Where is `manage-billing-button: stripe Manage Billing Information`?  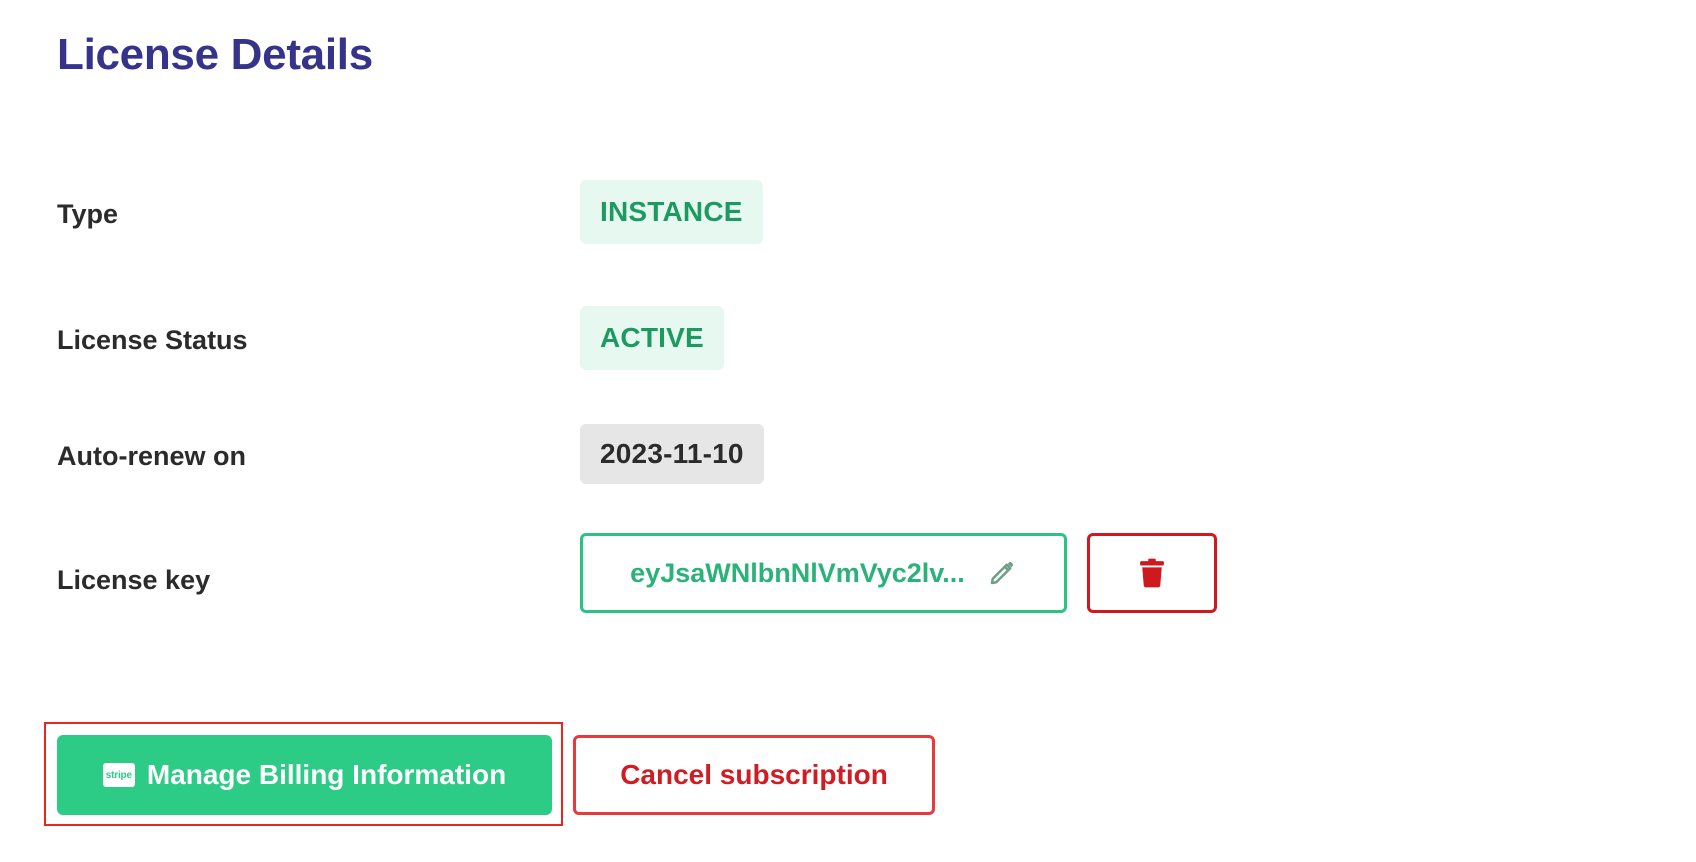 manage-billing-button: stripe Manage Billing Information is located at coordinates (304, 775).